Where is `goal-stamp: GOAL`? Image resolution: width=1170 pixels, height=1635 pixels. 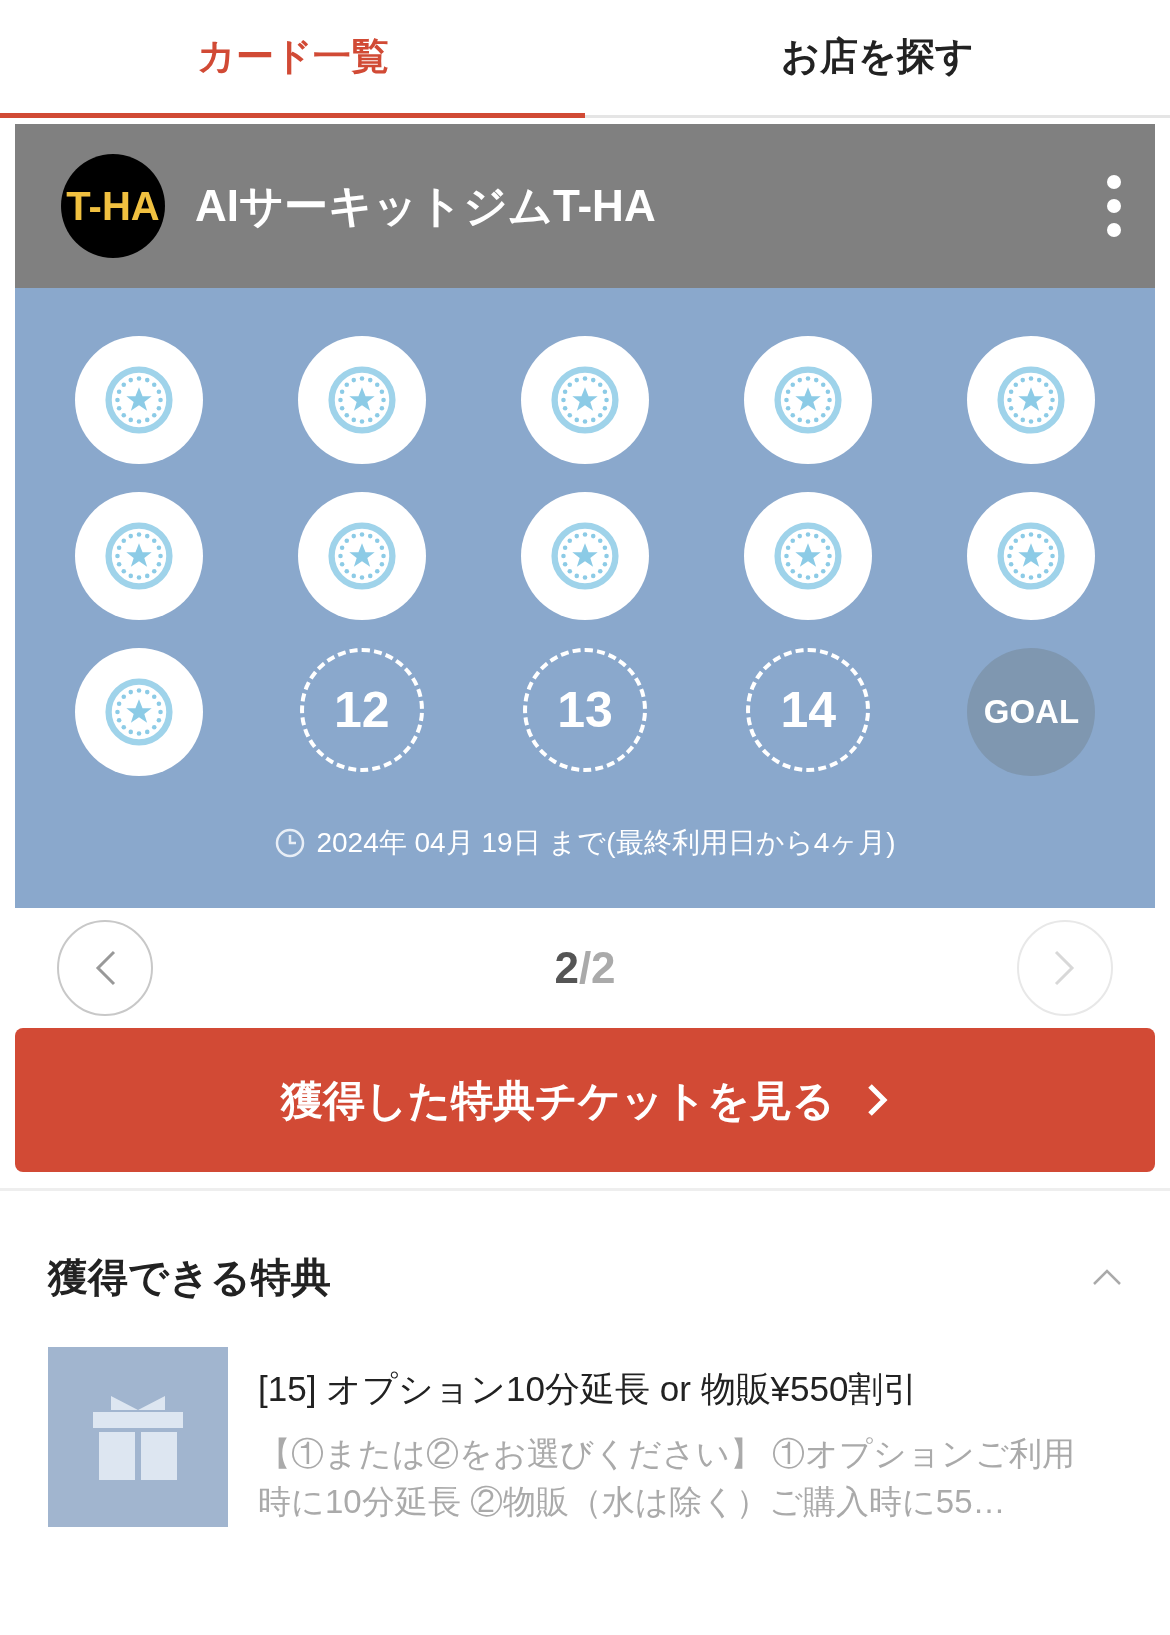
goal-stamp: GOAL is located at coordinates (1031, 712).